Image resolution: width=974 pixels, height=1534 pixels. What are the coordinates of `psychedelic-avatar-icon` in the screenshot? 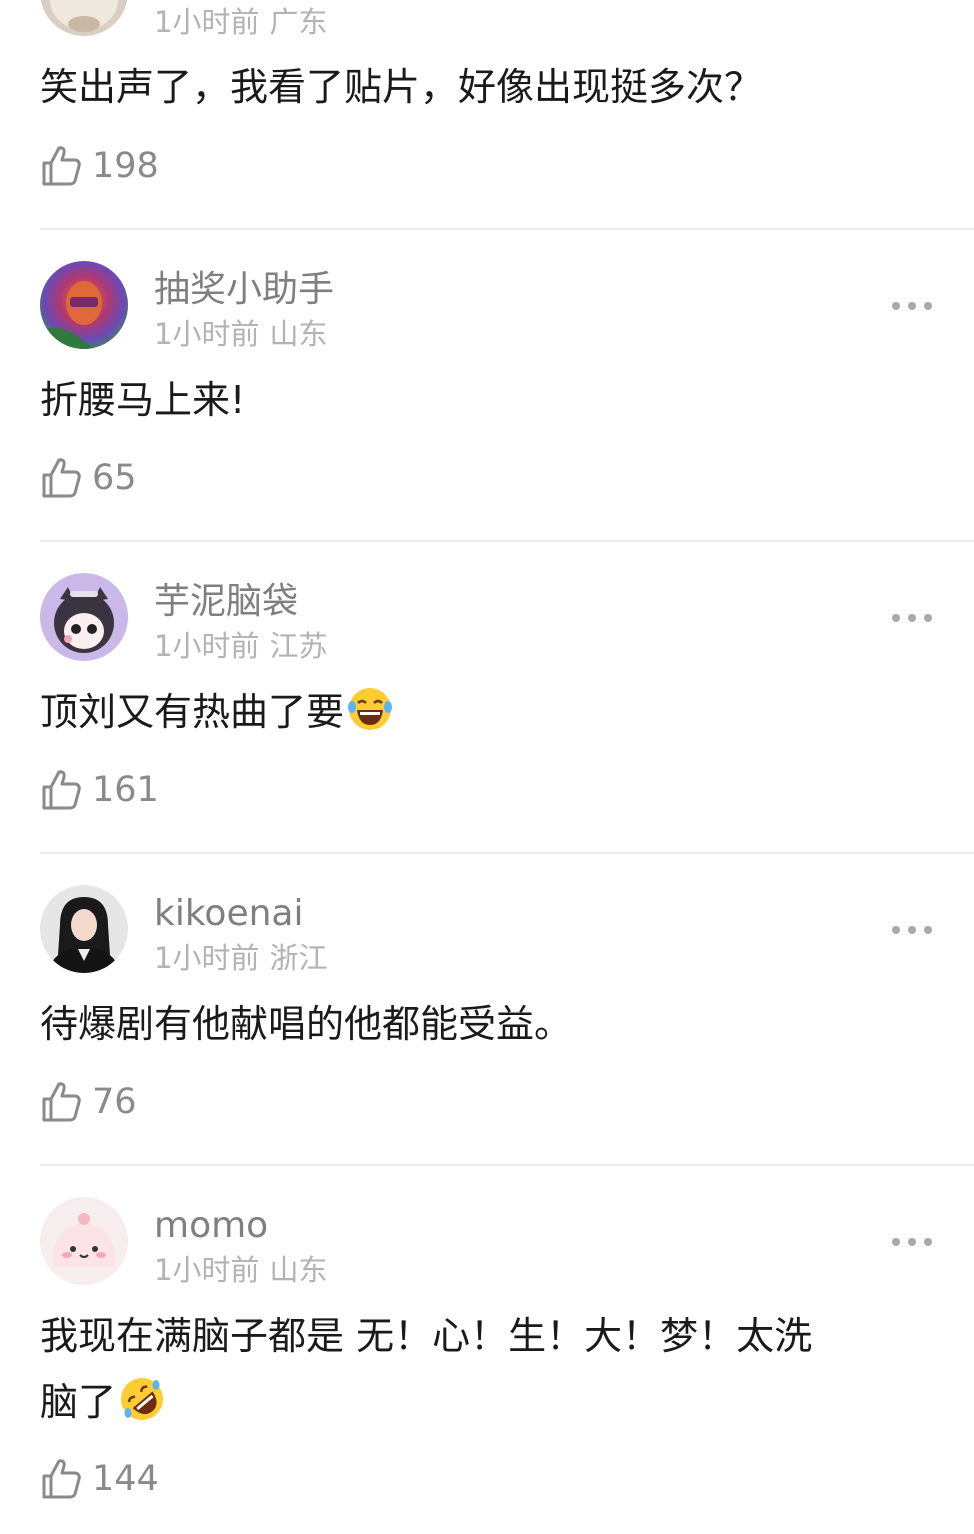 It's located at (84, 305).